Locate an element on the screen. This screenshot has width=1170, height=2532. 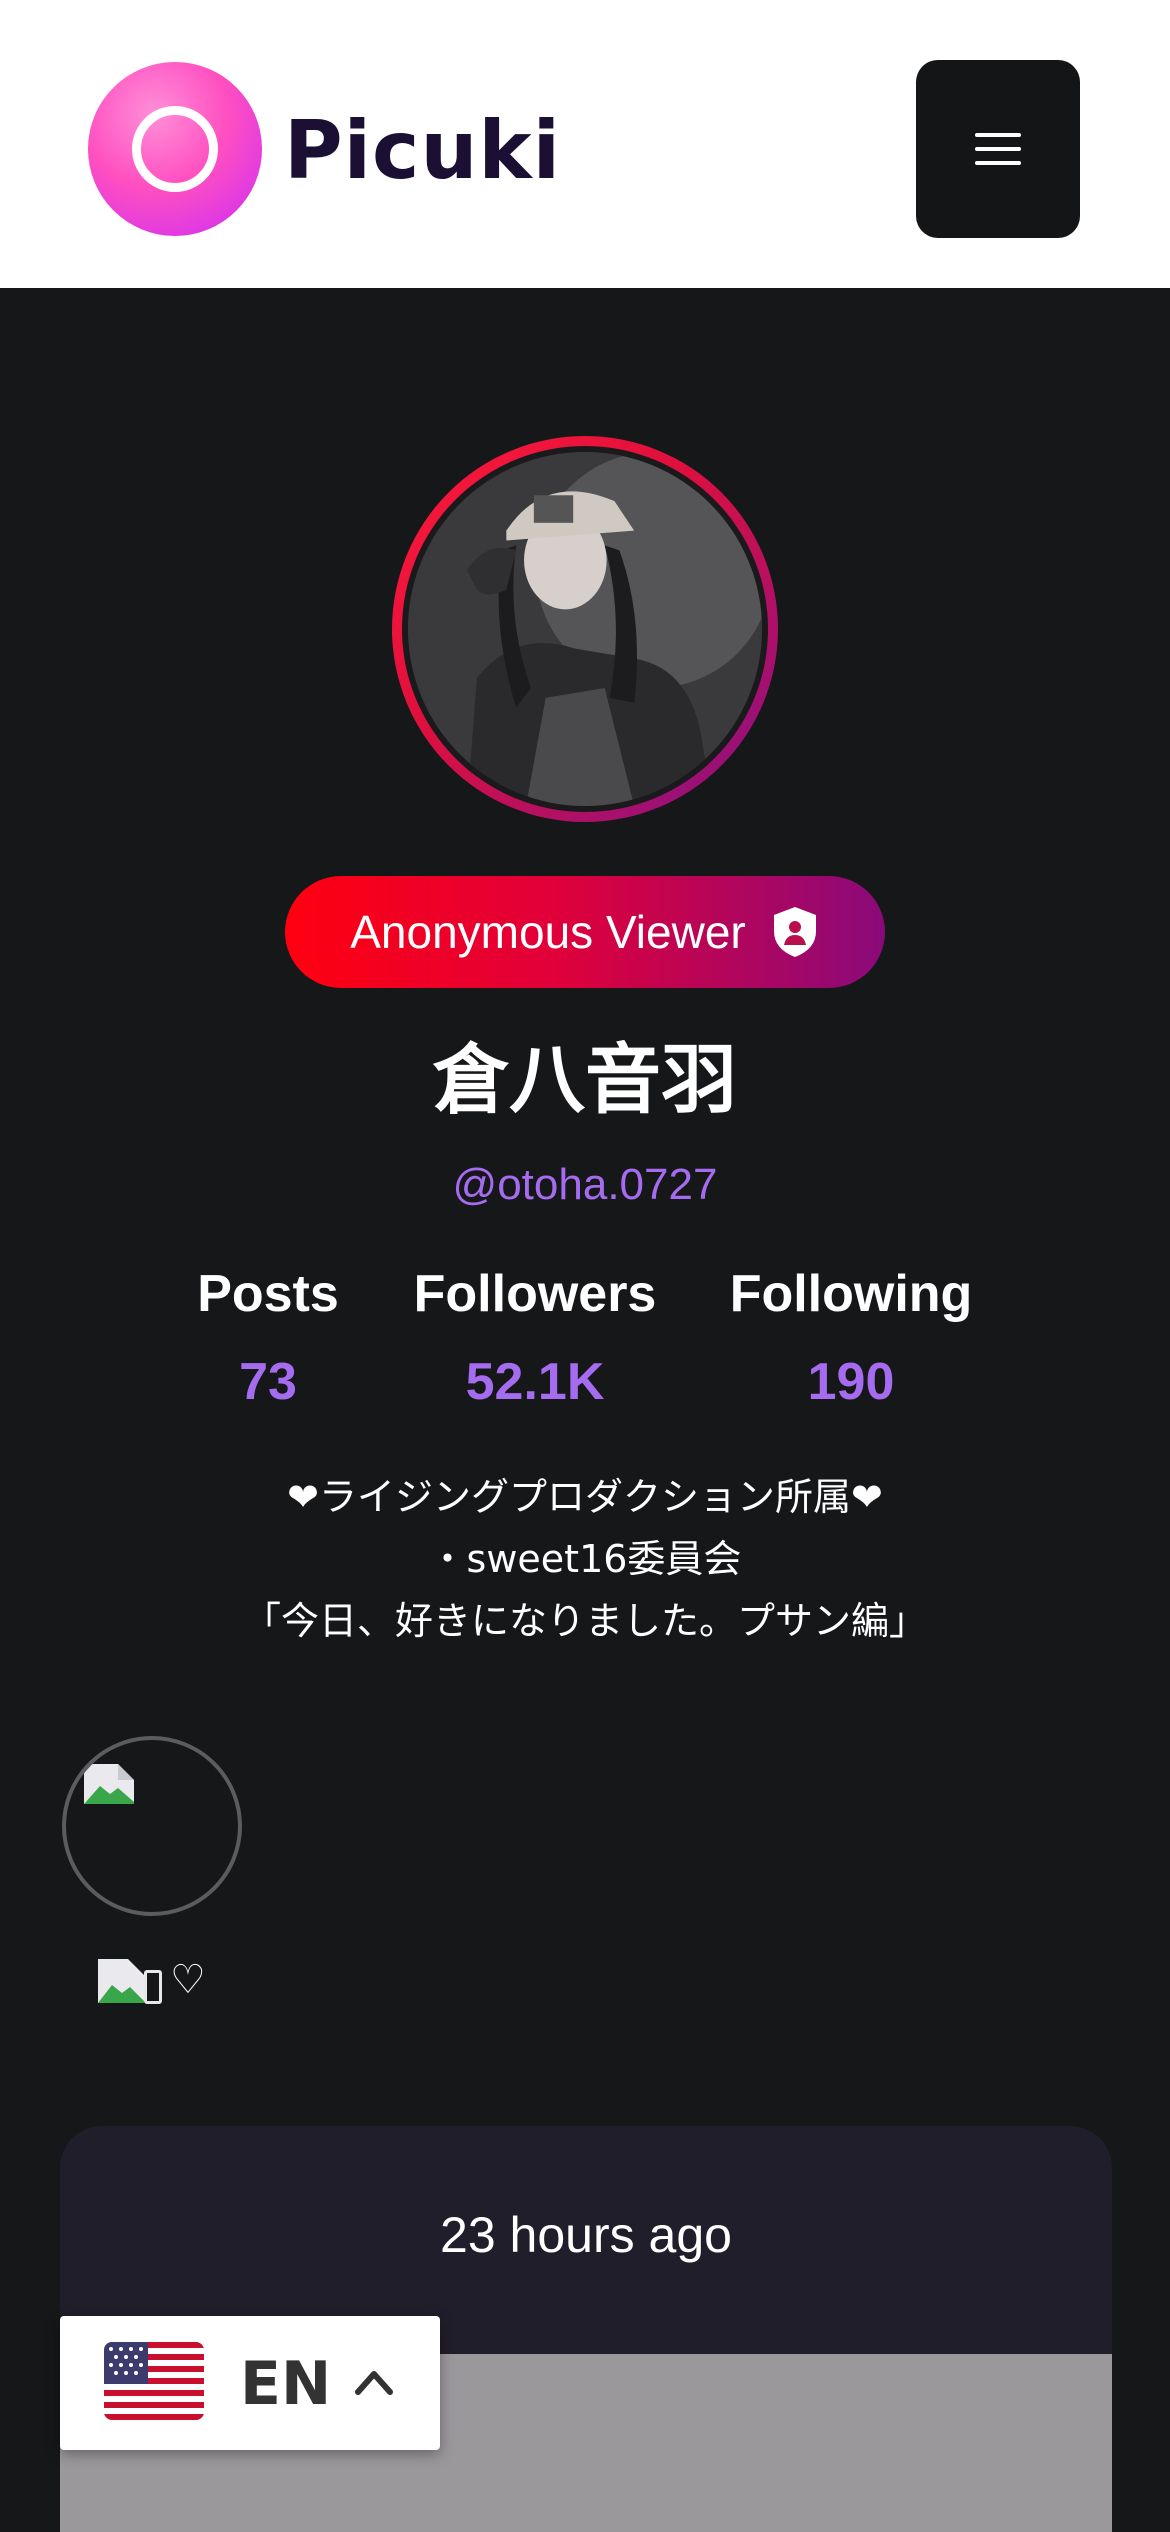
avatar-photo-illustration is located at coordinates (585, 629).